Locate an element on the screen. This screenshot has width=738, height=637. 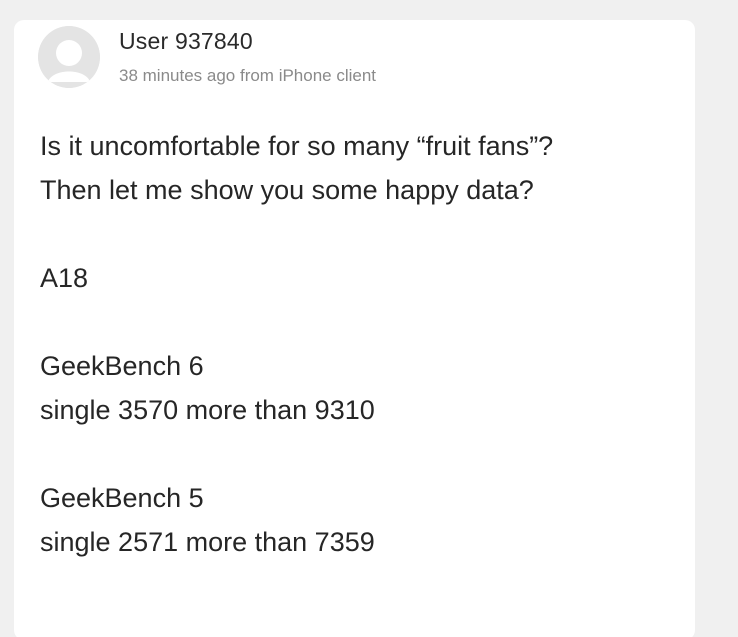
post-meta: 38 minutes ago from iPhone client is located at coordinates (248, 75).